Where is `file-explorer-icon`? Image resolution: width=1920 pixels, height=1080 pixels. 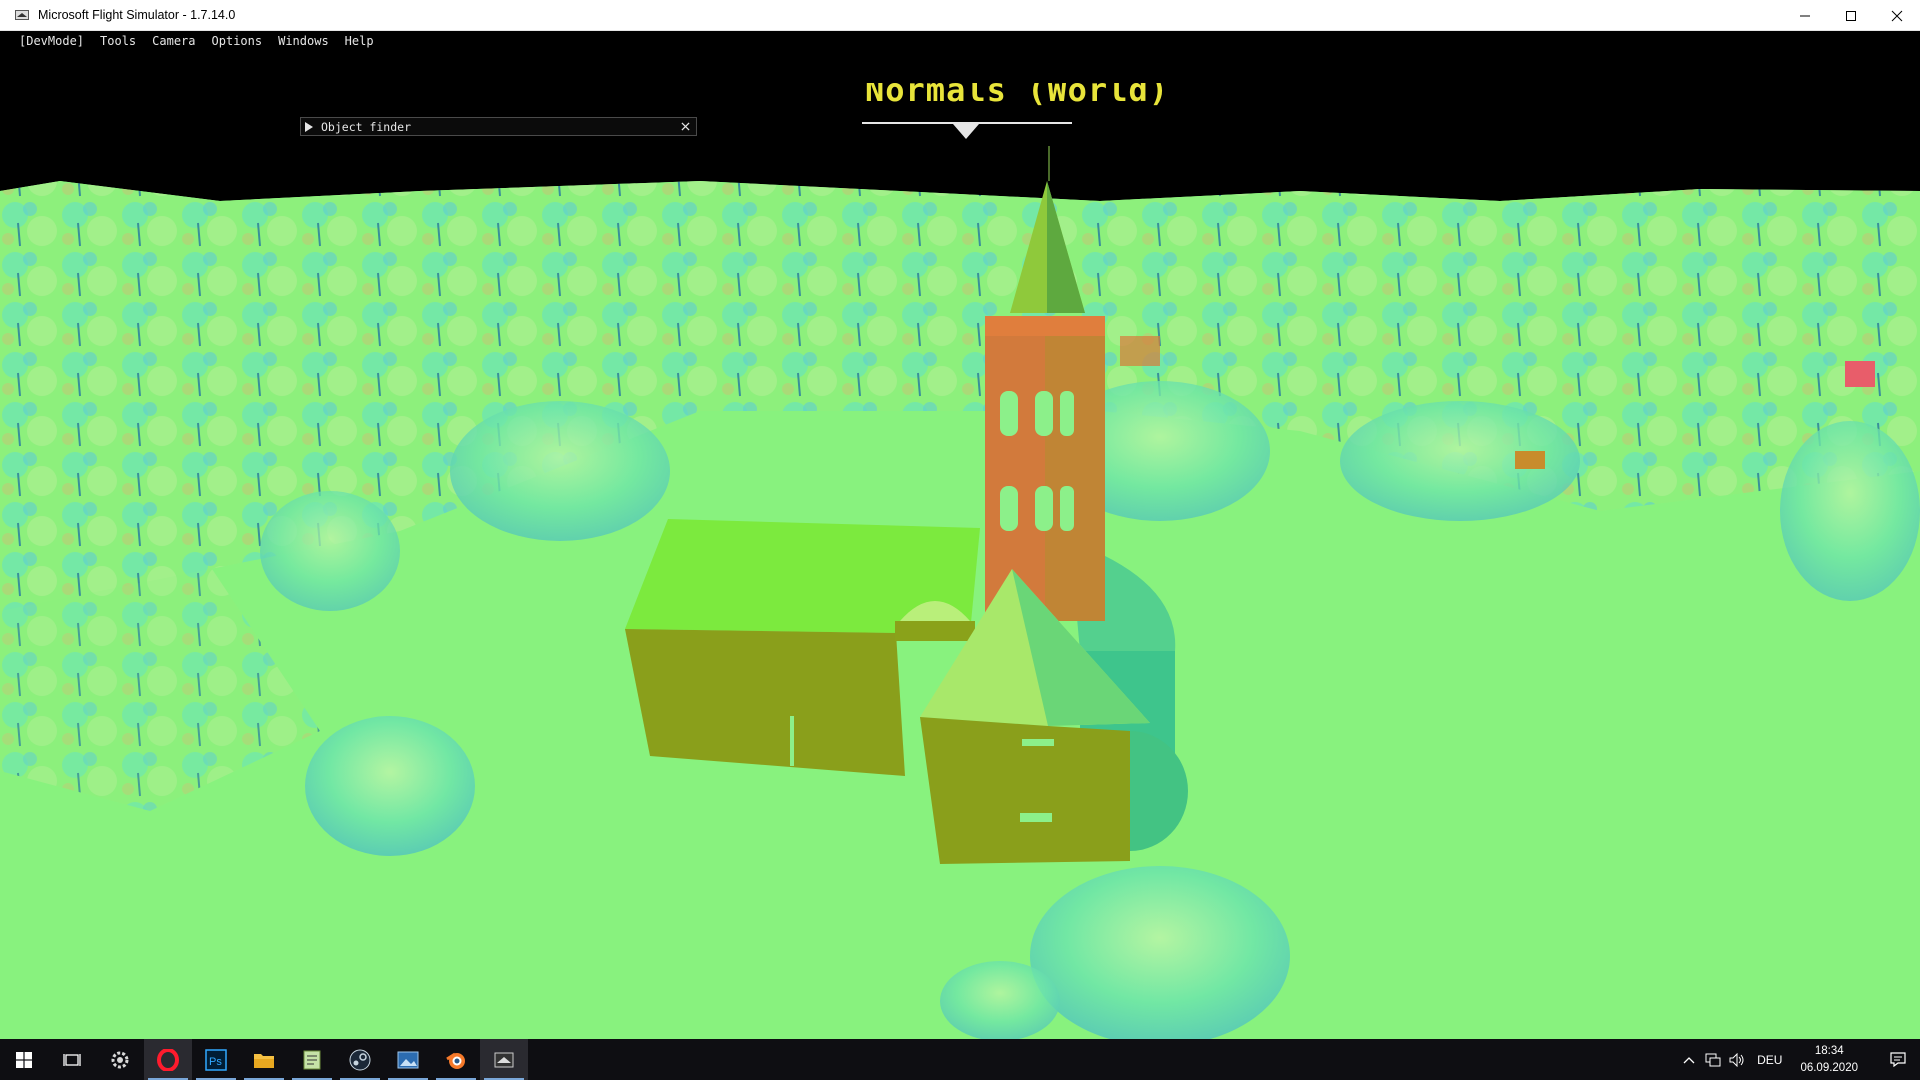
file-explorer-icon is located at coordinates (264, 1060).